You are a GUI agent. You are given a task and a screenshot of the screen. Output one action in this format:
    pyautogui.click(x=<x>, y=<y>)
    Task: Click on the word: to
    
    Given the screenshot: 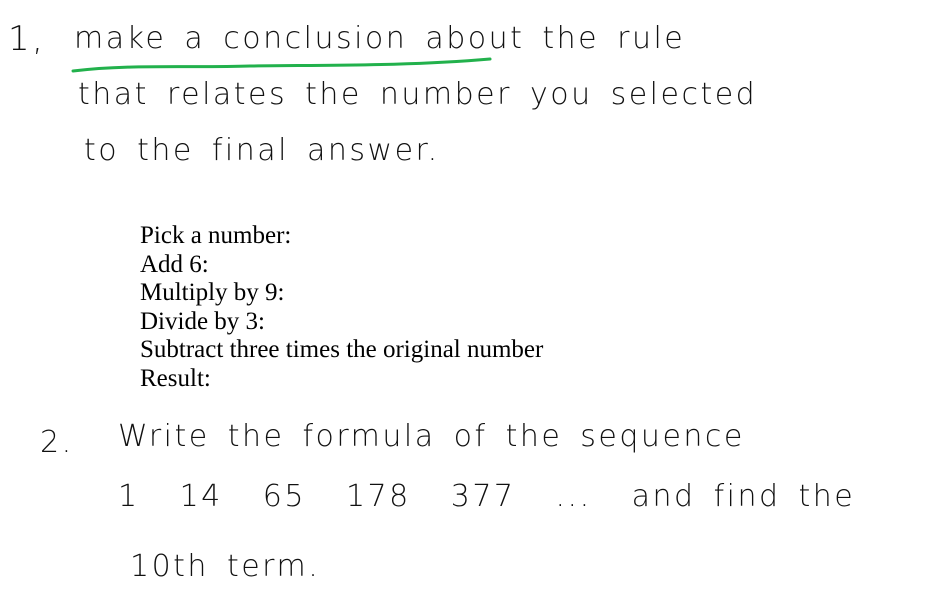 What is the action you would take?
    pyautogui.click(x=102, y=150)
    